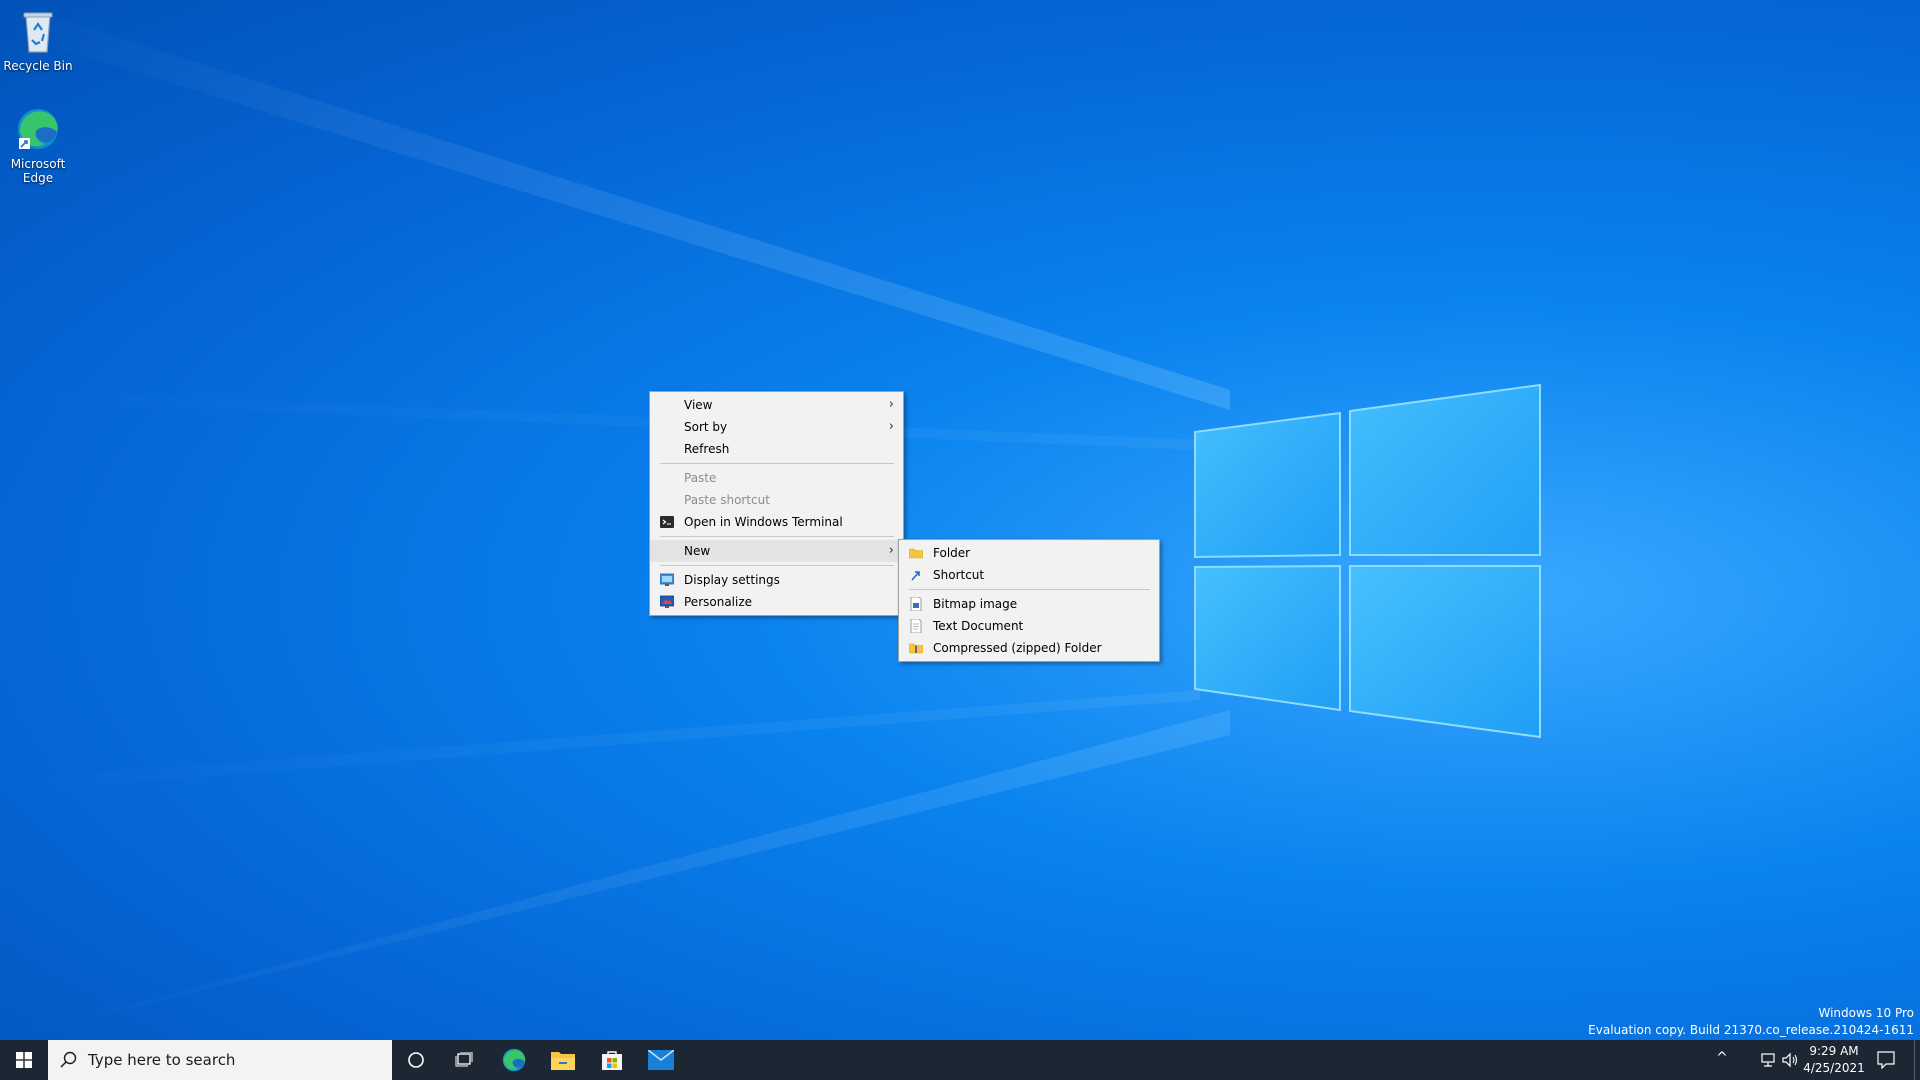 The image size is (1920, 1080). Describe the element at coordinates (1866, 1013) in the screenshot. I see `watermark-edition: Windows 10 Pro` at that location.